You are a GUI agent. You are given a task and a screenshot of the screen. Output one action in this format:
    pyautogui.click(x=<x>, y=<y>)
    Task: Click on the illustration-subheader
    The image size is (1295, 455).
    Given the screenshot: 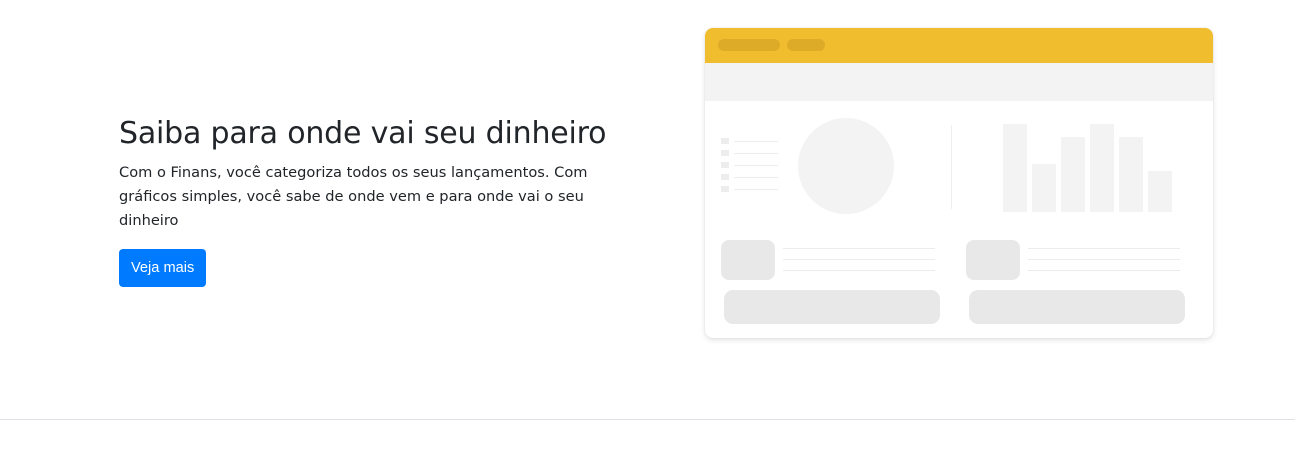 What is the action you would take?
    pyautogui.click(x=959, y=82)
    